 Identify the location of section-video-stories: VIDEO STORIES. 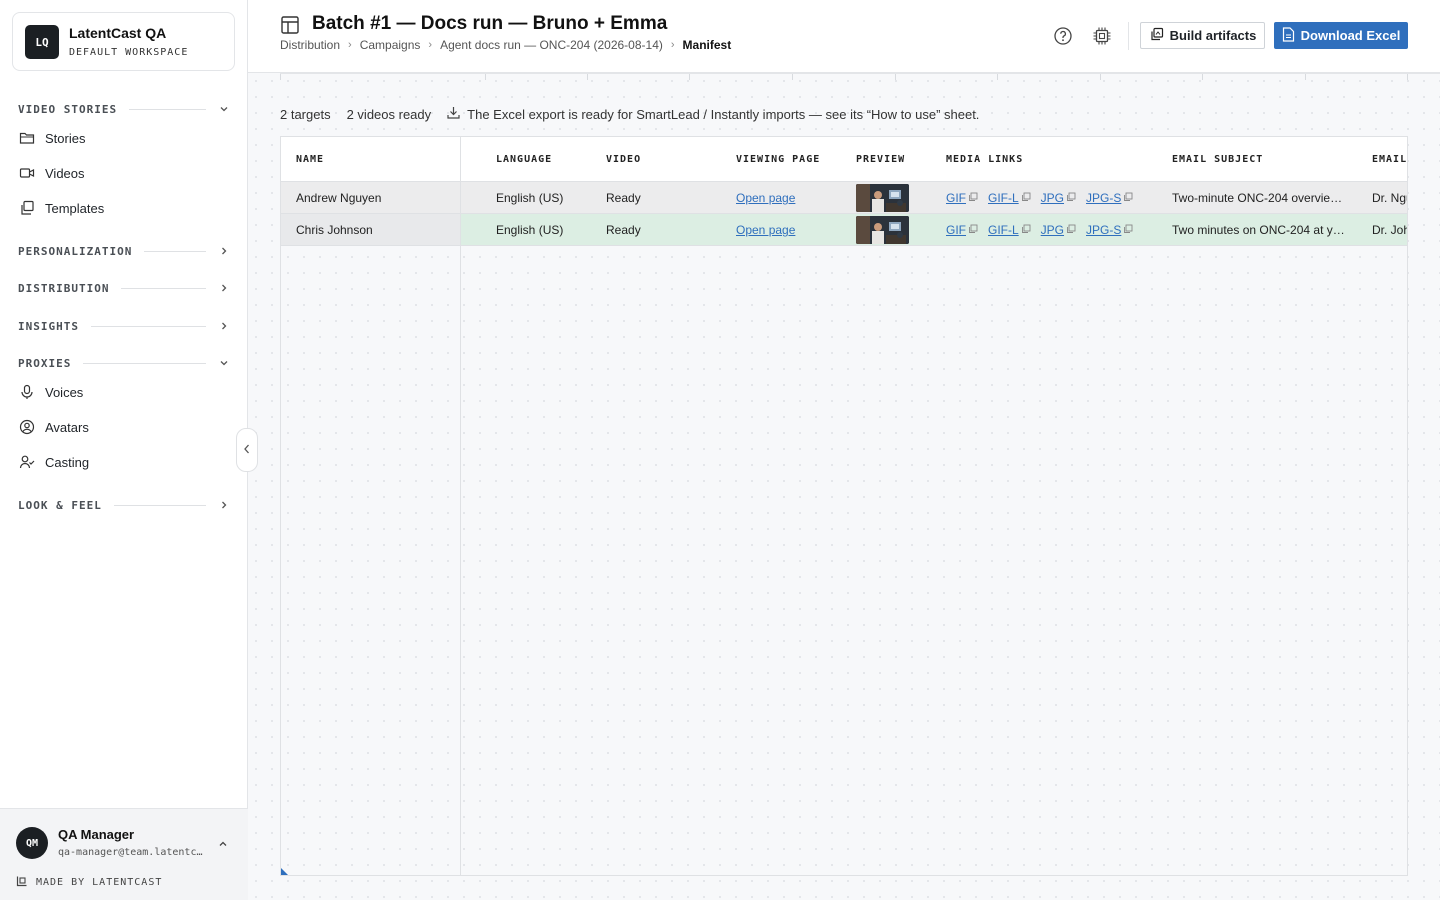
(124, 109).